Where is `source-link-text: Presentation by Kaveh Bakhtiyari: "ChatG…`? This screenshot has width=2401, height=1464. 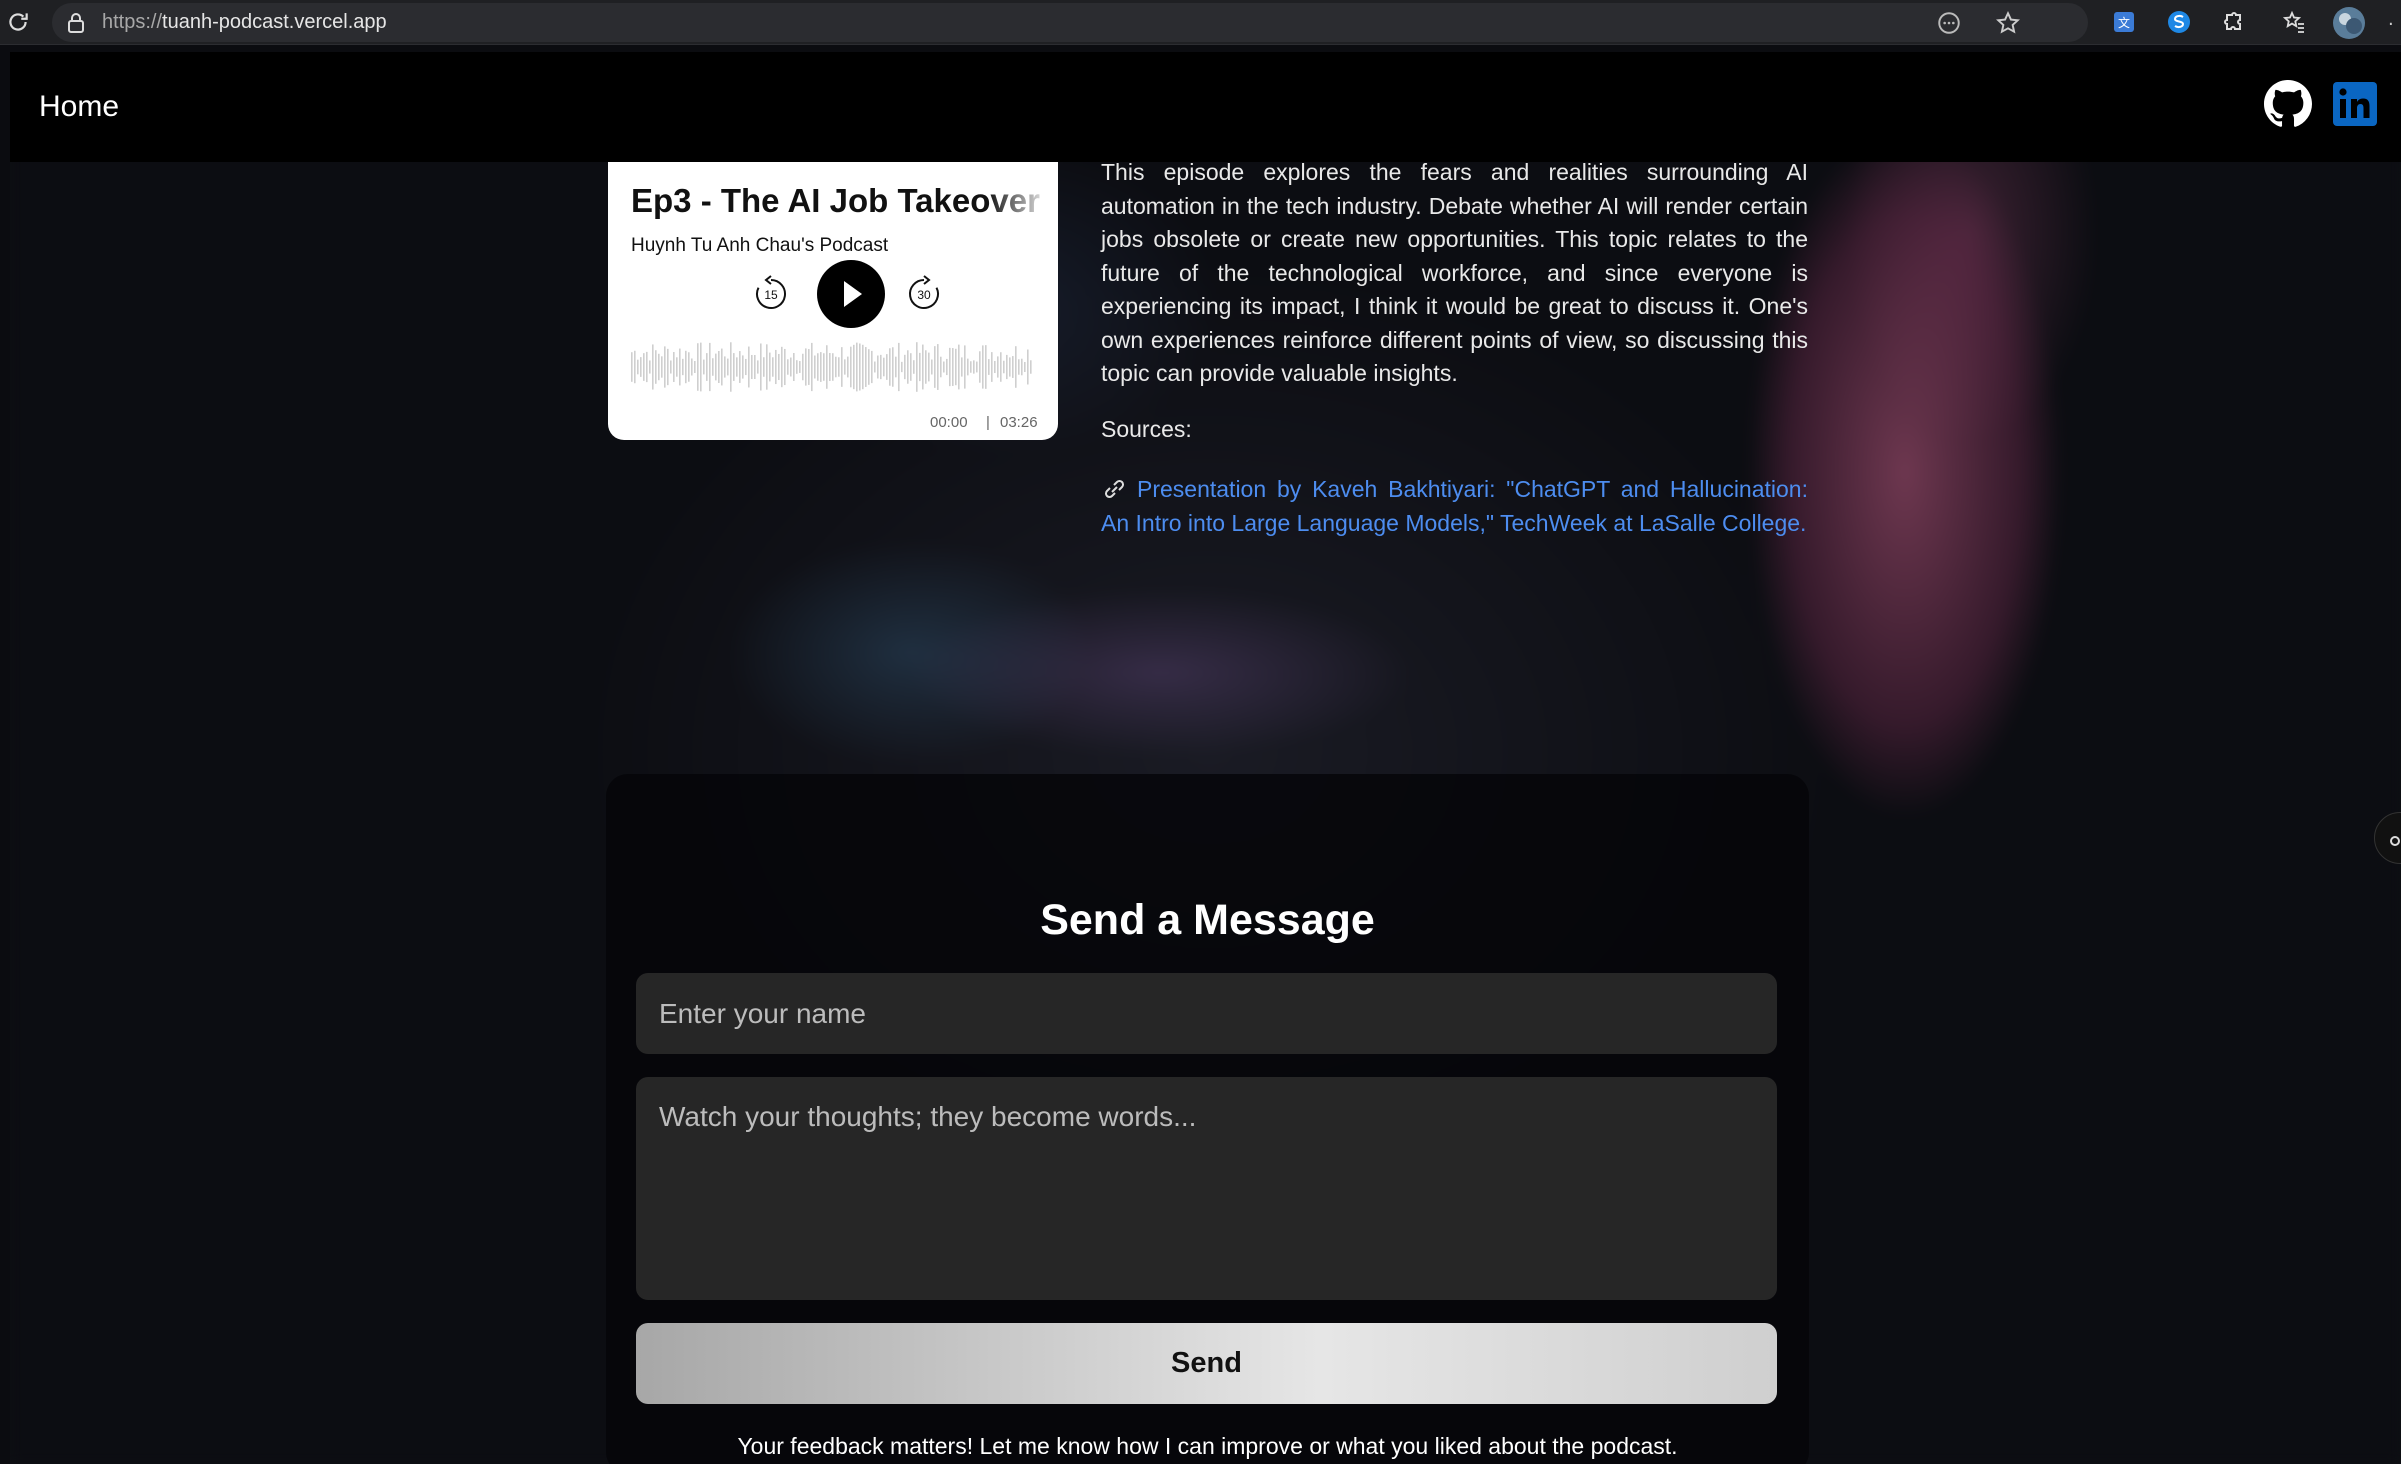
source-link-text: Presentation by Kaveh Bakhtiyari: "ChatG… is located at coordinates (1454, 506).